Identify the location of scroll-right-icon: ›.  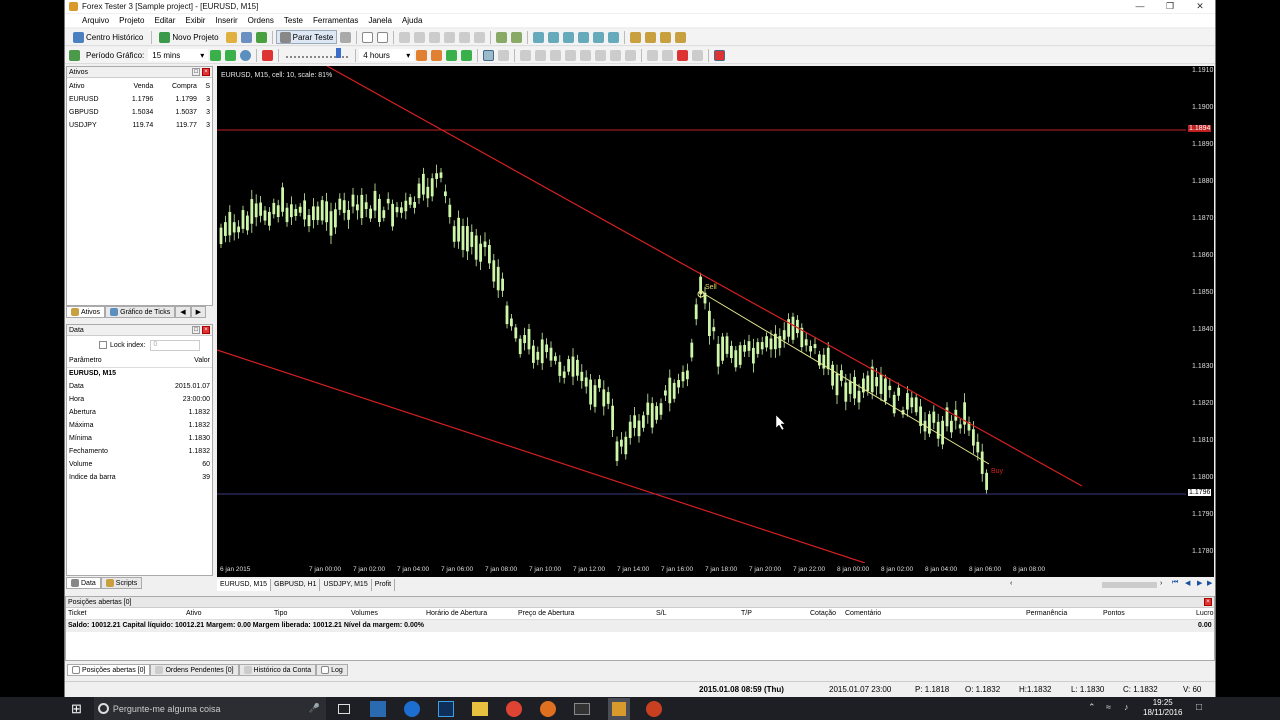
(1161, 583).